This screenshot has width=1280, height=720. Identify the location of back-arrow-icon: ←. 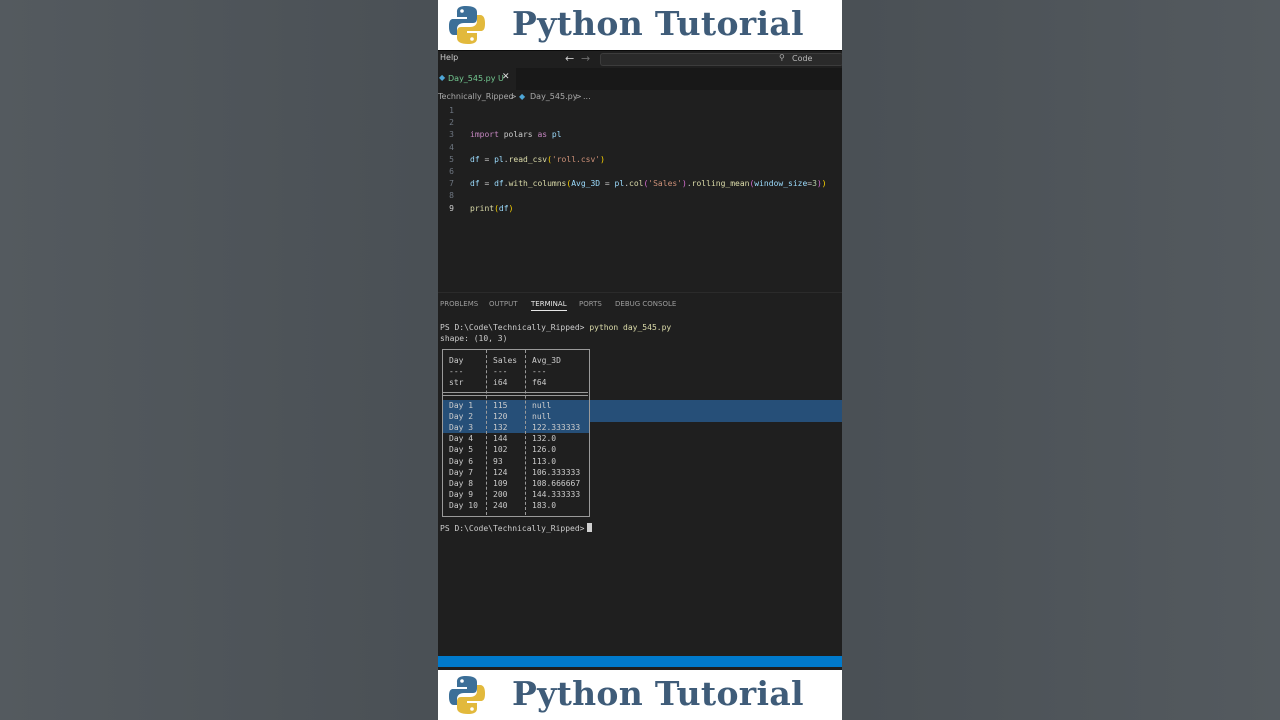
(569, 58).